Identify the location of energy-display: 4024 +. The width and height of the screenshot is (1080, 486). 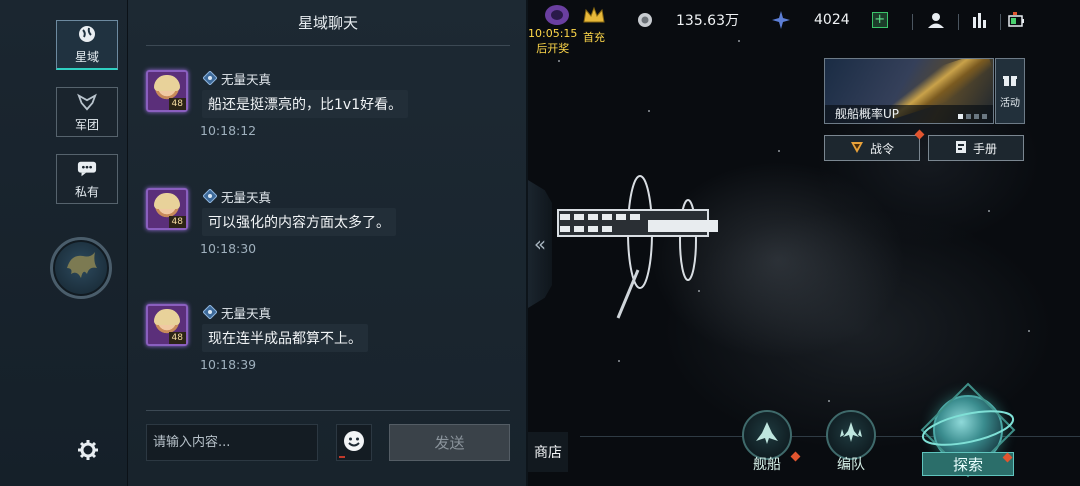
(830, 20).